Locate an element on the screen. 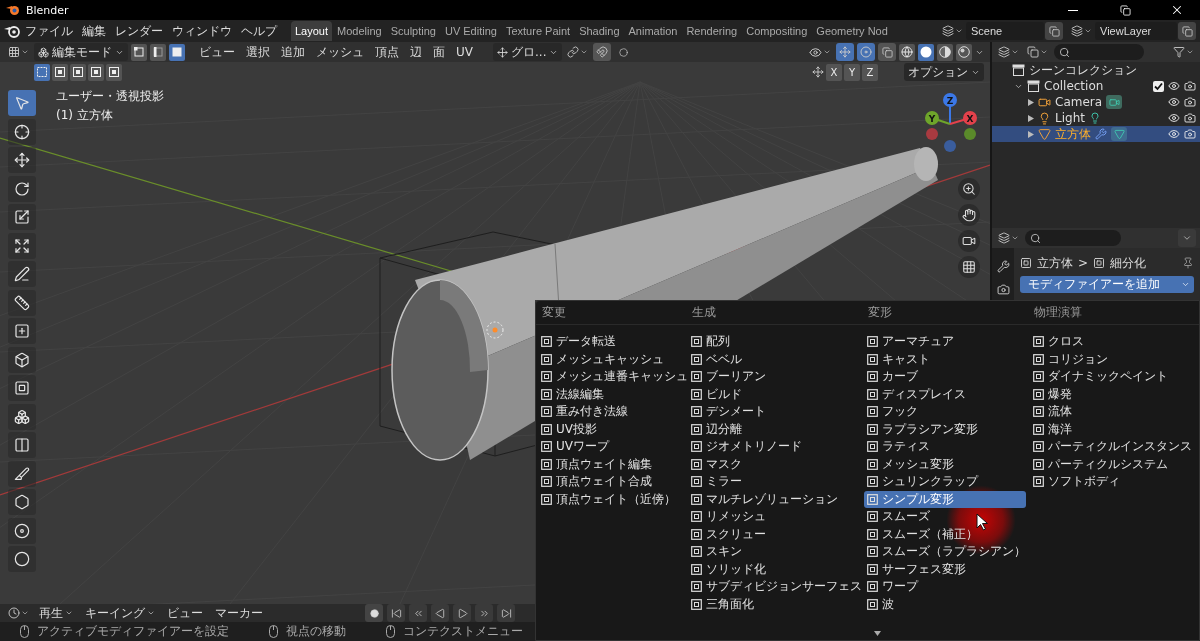 This screenshot has height=641, width=1200. menu-item: 流体 is located at coordinates (1112, 412).